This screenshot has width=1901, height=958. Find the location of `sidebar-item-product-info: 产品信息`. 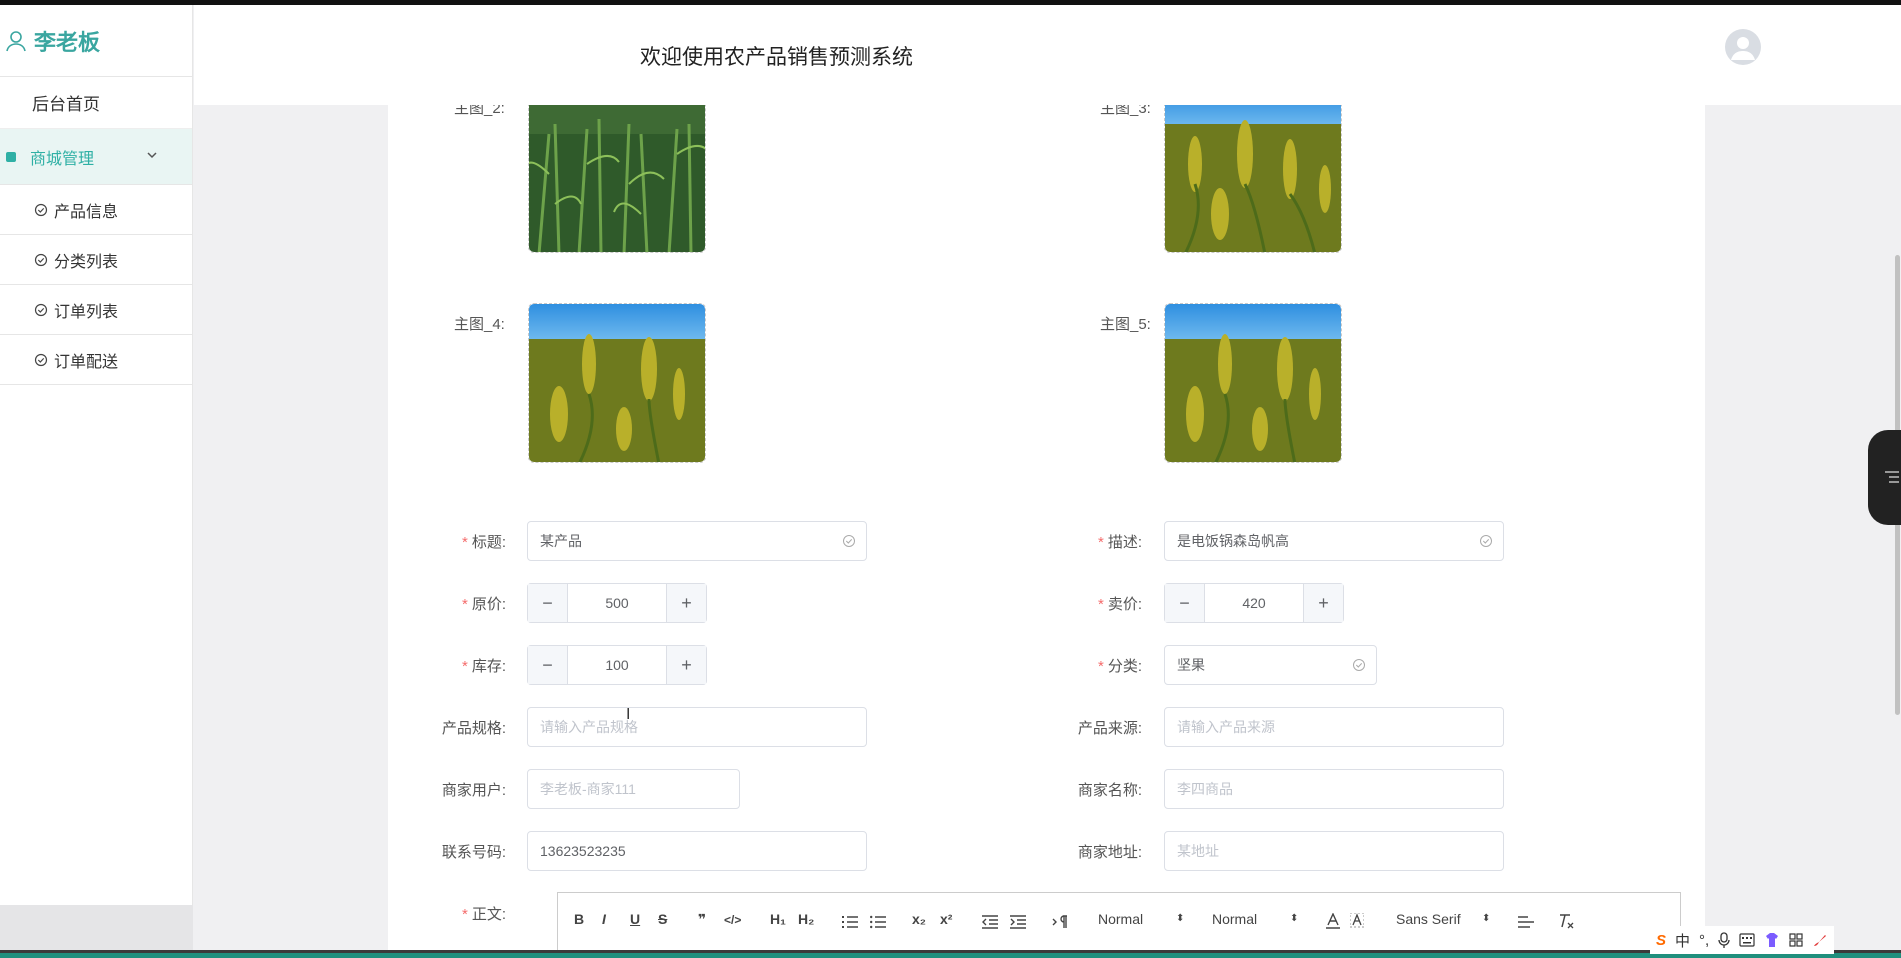

sidebar-item-product-info: 产品信息 is located at coordinates (96, 210).